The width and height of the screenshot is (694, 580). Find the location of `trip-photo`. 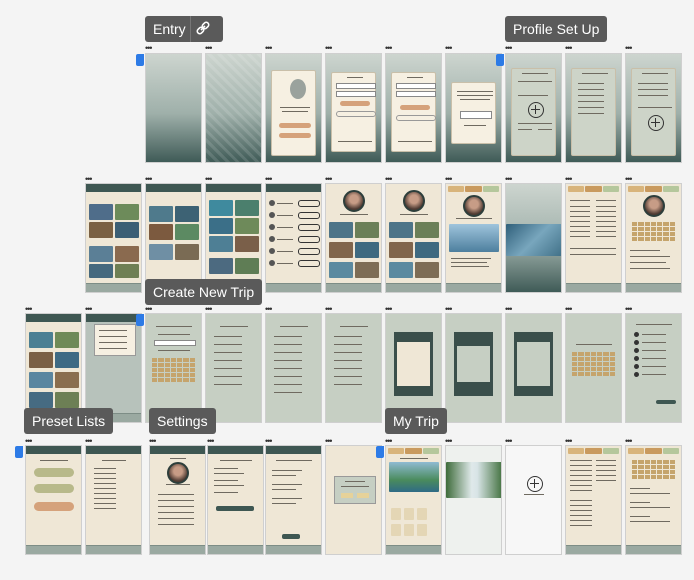

trip-photo is located at coordinates (414, 477).